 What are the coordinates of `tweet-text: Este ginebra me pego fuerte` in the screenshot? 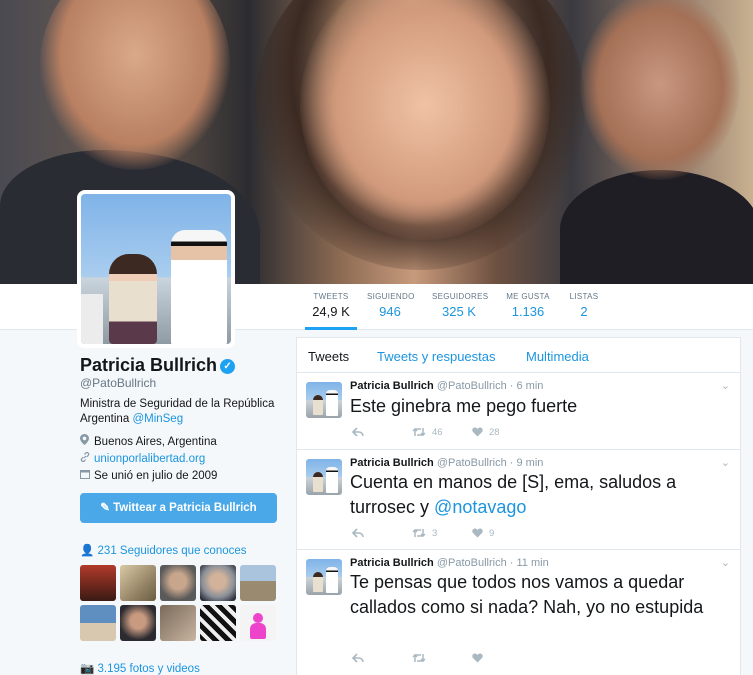 It's located at (464, 406).